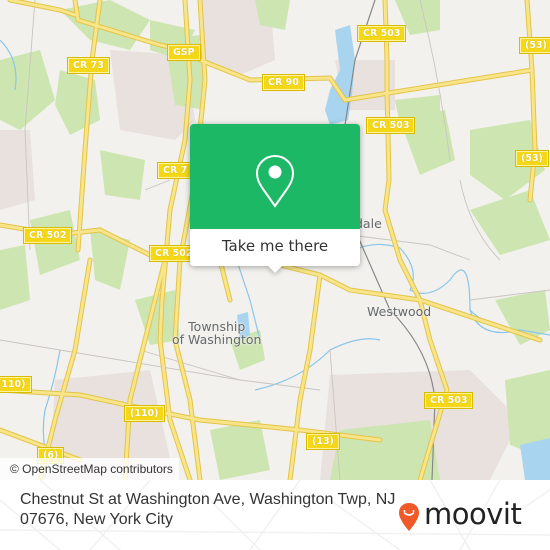  What do you see at coordinates (16, 384) in the screenshot?
I see `road-shield-110-left: (110)` at bounding box center [16, 384].